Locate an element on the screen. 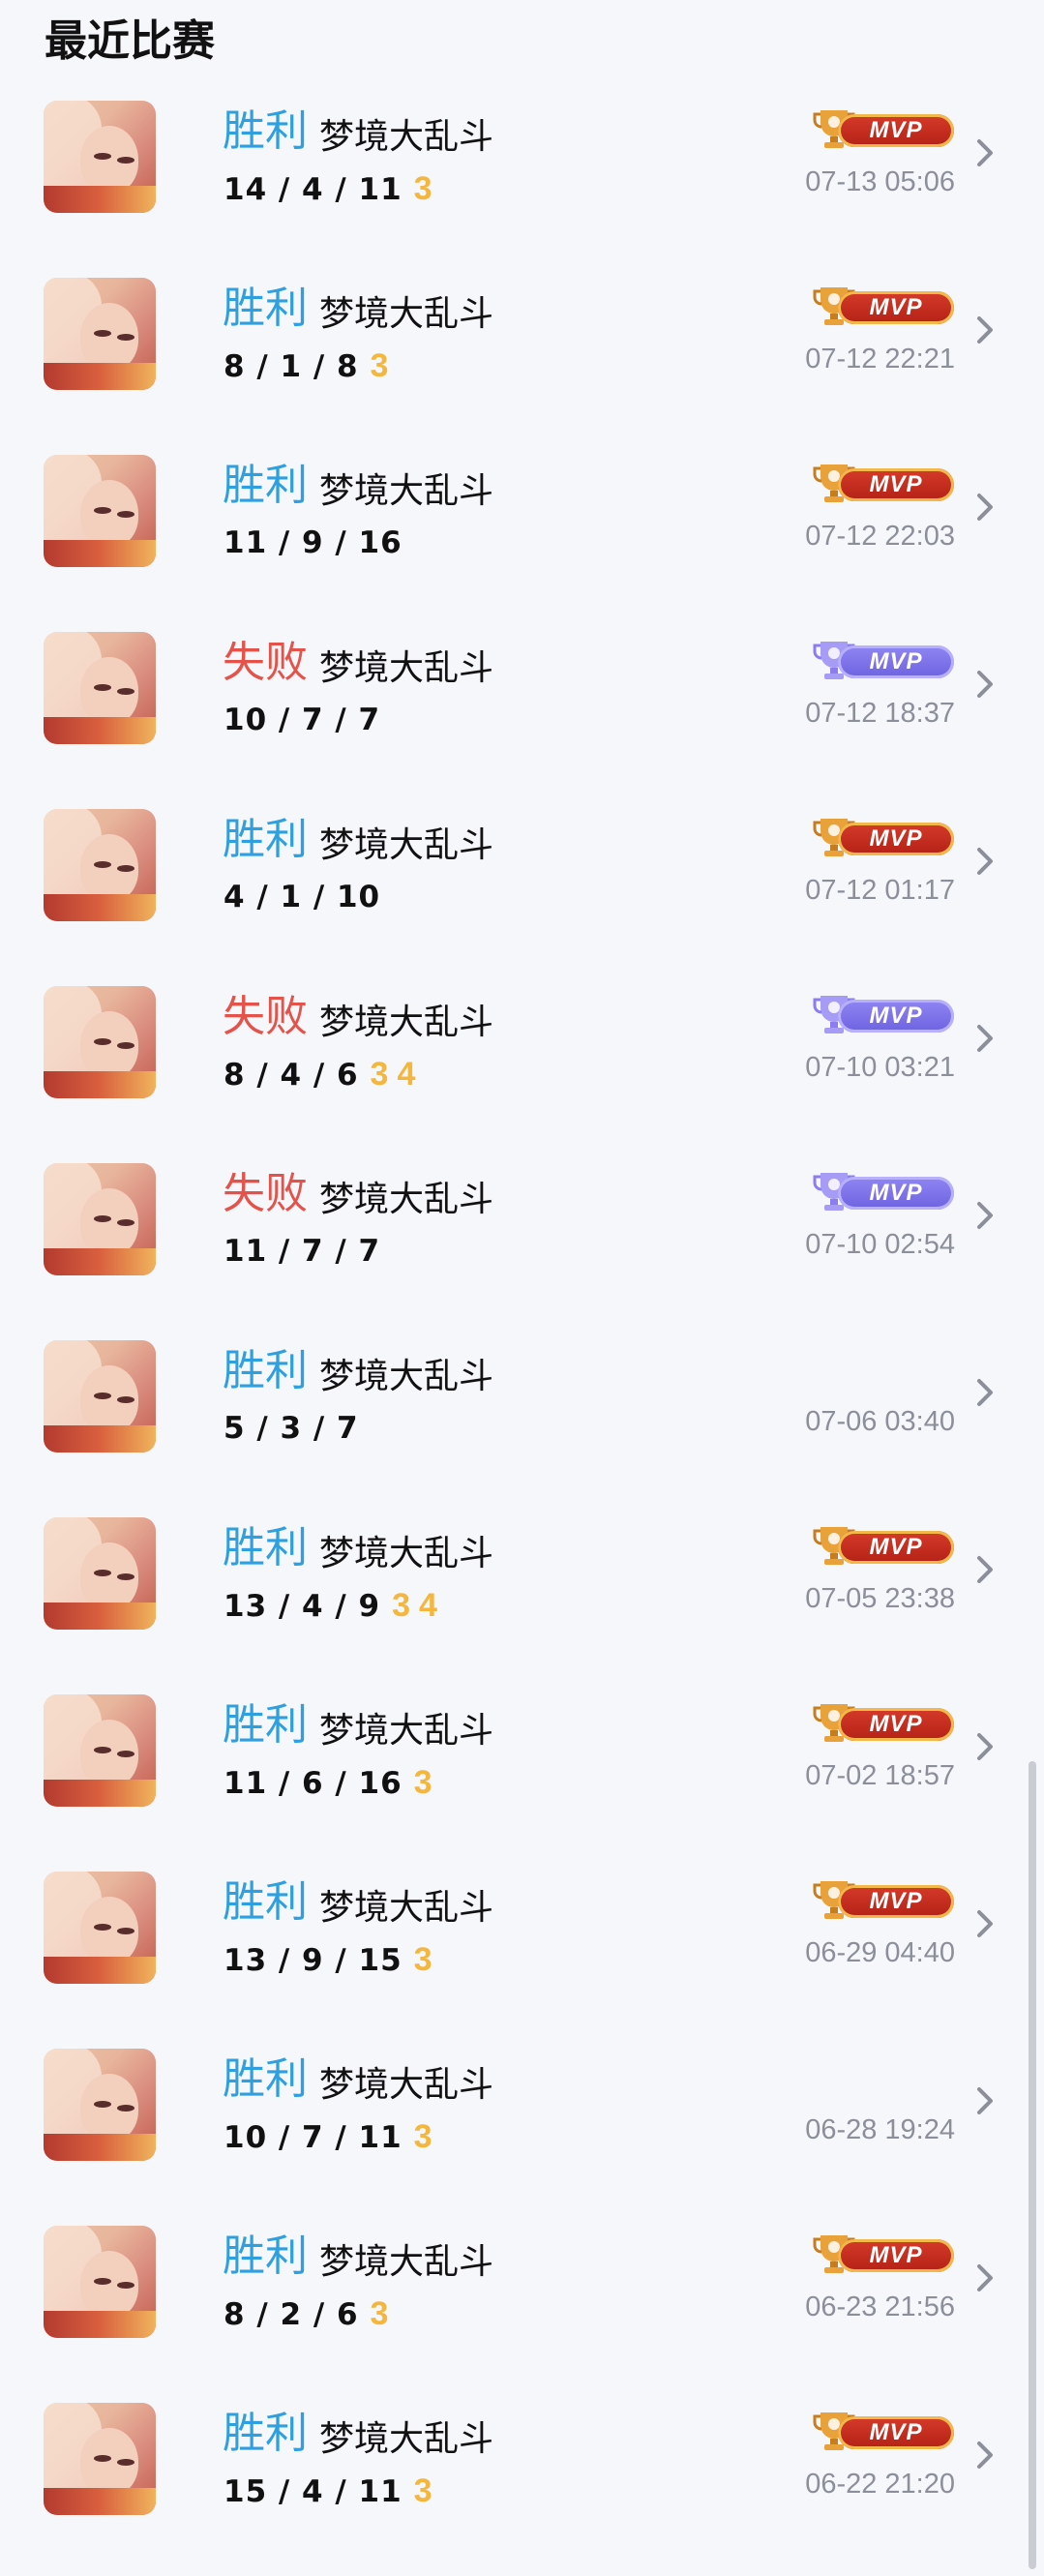 The width and height of the screenshot is (1044, 2576). kda-value: 8 / 2 / 6 is located at coordinates (291, 2314).